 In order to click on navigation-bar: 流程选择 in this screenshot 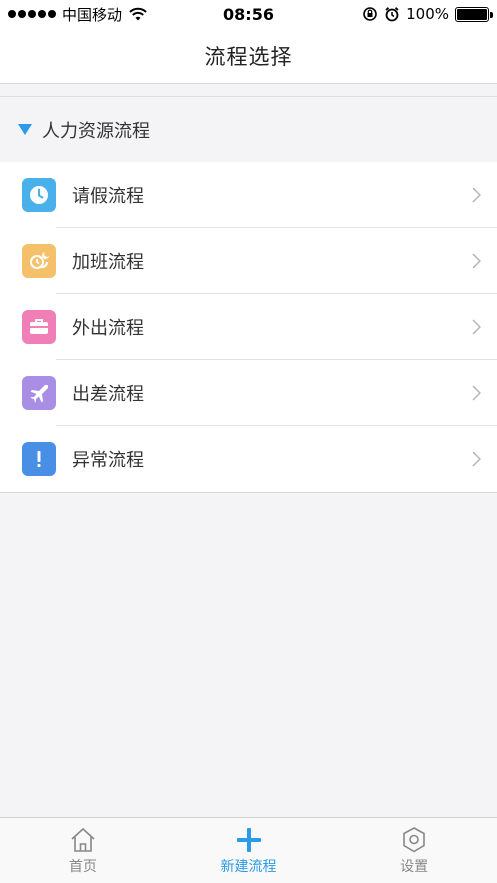, I will do `click(248, 56)`.